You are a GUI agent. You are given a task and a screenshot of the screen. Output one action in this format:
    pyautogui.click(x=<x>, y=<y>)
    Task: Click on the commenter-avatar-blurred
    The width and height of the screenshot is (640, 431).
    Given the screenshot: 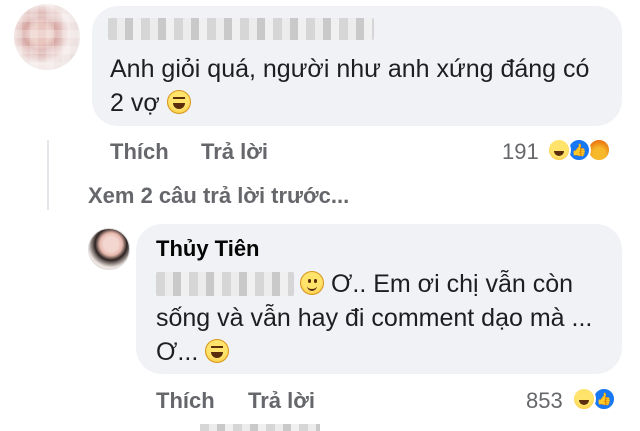 What is the action you would take?
    pyautogui.click(x=47, y=37)
    